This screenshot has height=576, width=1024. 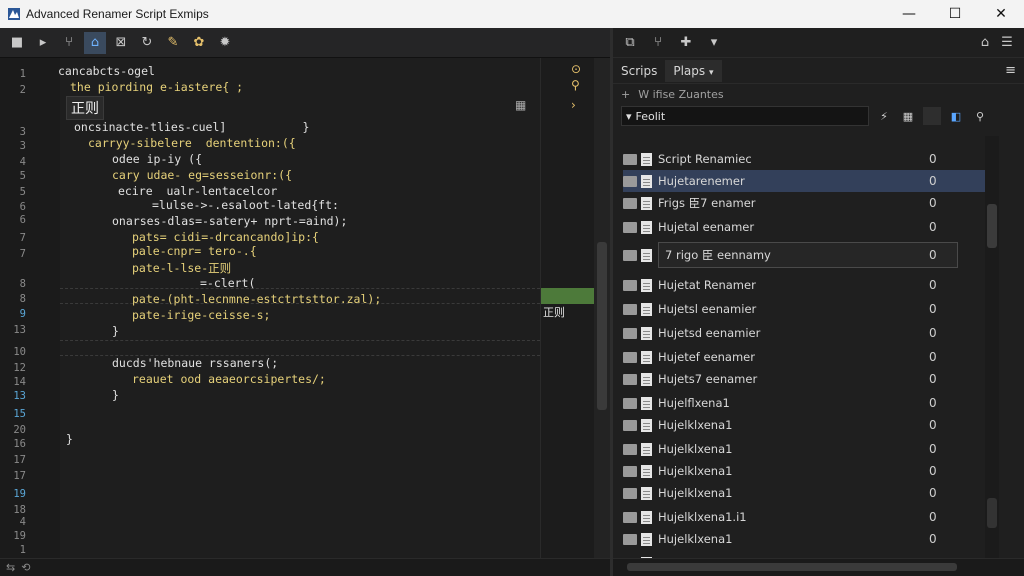 I want to click on list-item: 7 rigo 臣 eennamy 0, so click(x=804, y=255).